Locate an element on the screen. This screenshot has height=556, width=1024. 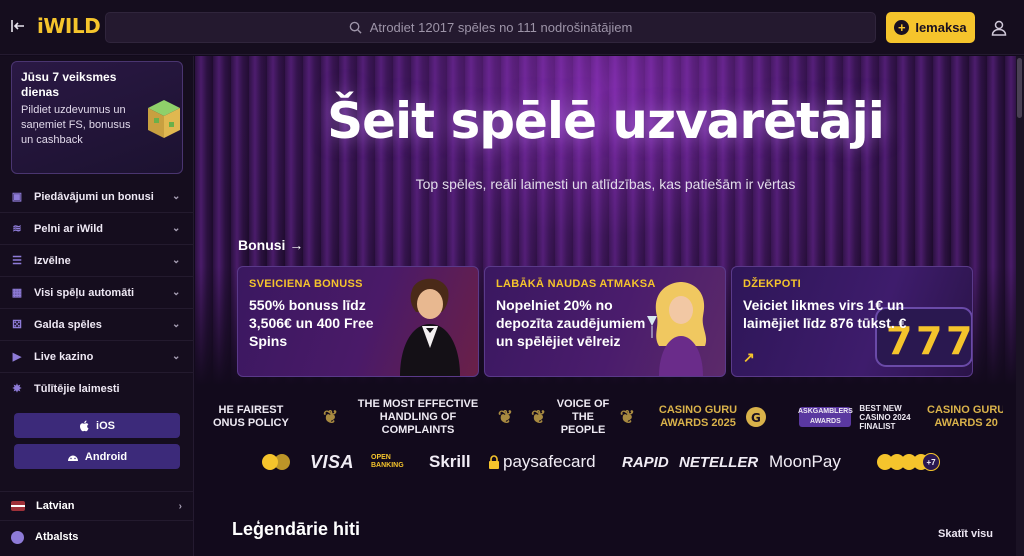
paysafecard-logo: paysafecard is located at coordinates (542, 462).